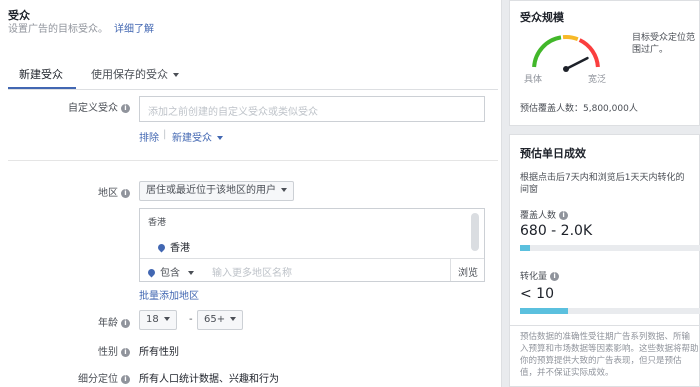  I want to click on daily-results-description: 根据点击后7天内和浏览后1天天内转化的 间窗, so click(602, 184).